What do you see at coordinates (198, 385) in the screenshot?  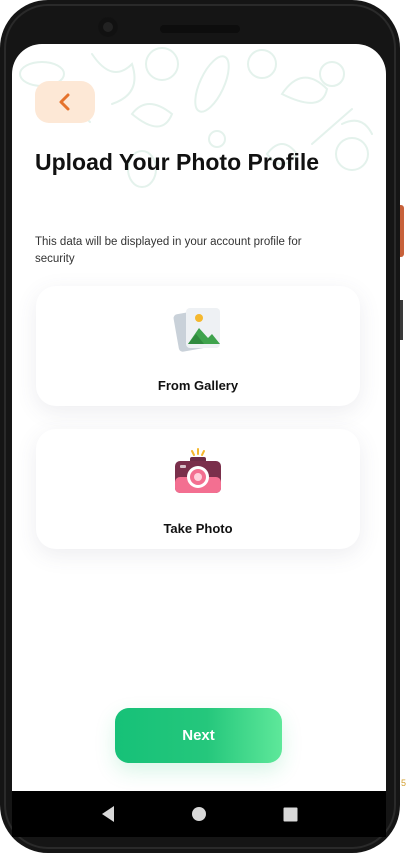 I see `from-gallery-label: From Gallery` at bounding box center [198, 385].